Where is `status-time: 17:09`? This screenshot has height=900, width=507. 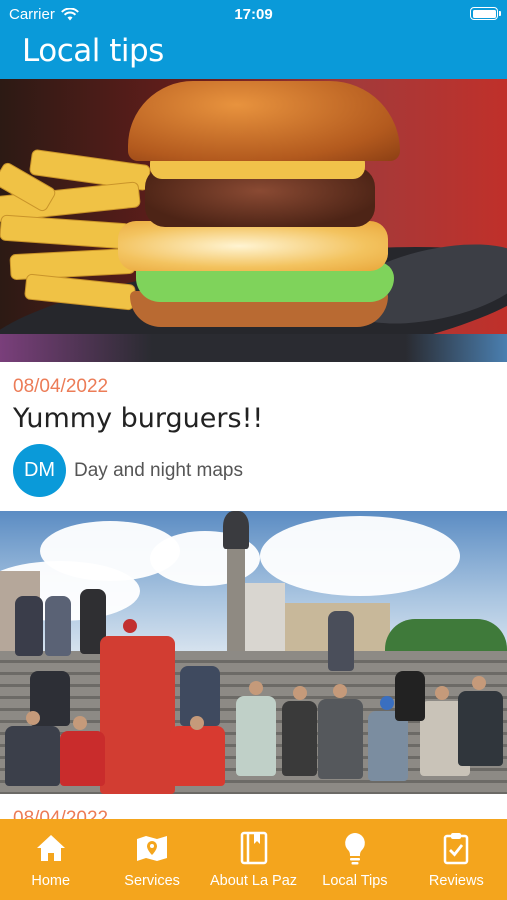 status-time: 17:09 is located at coordinates (253, 14).